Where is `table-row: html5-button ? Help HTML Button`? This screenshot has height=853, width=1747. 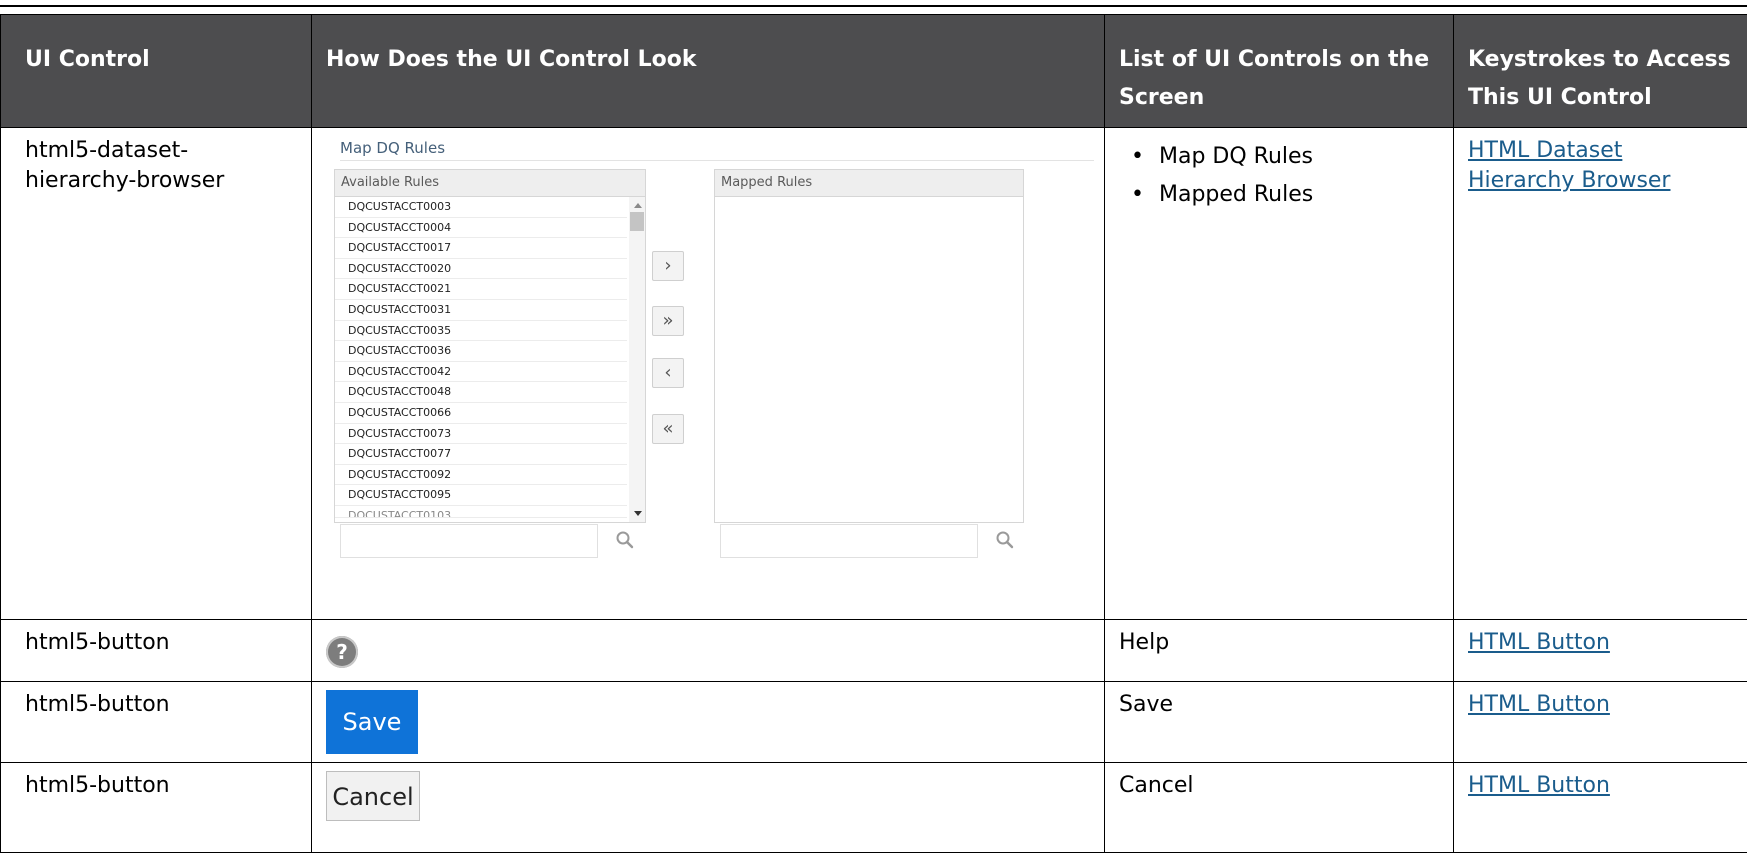 table-row: html5-button ? Help HTML Button is located at coordinates (873, 650).